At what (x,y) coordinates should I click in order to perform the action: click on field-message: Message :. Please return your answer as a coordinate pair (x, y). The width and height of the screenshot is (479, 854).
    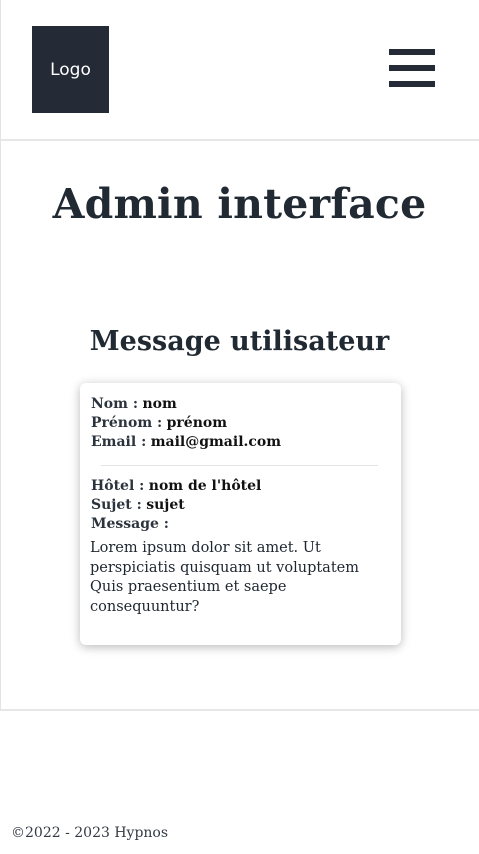
    Looking at the image, I should click on (130, 524).